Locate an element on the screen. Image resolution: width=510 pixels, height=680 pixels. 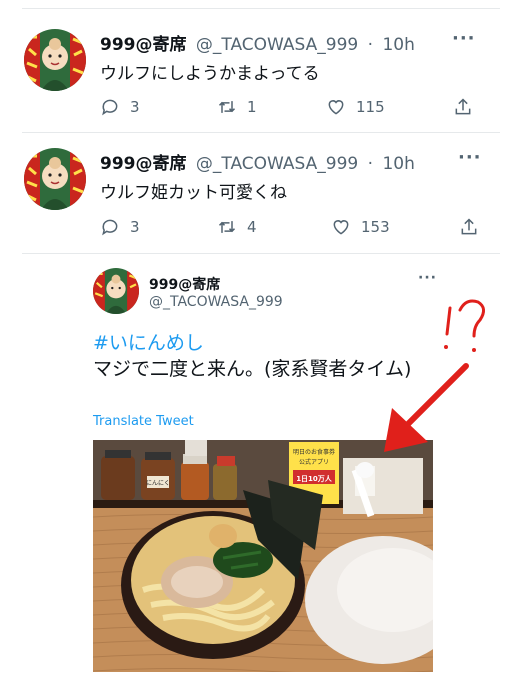
retweet-count: 4 is located at coordinates (252, 227).